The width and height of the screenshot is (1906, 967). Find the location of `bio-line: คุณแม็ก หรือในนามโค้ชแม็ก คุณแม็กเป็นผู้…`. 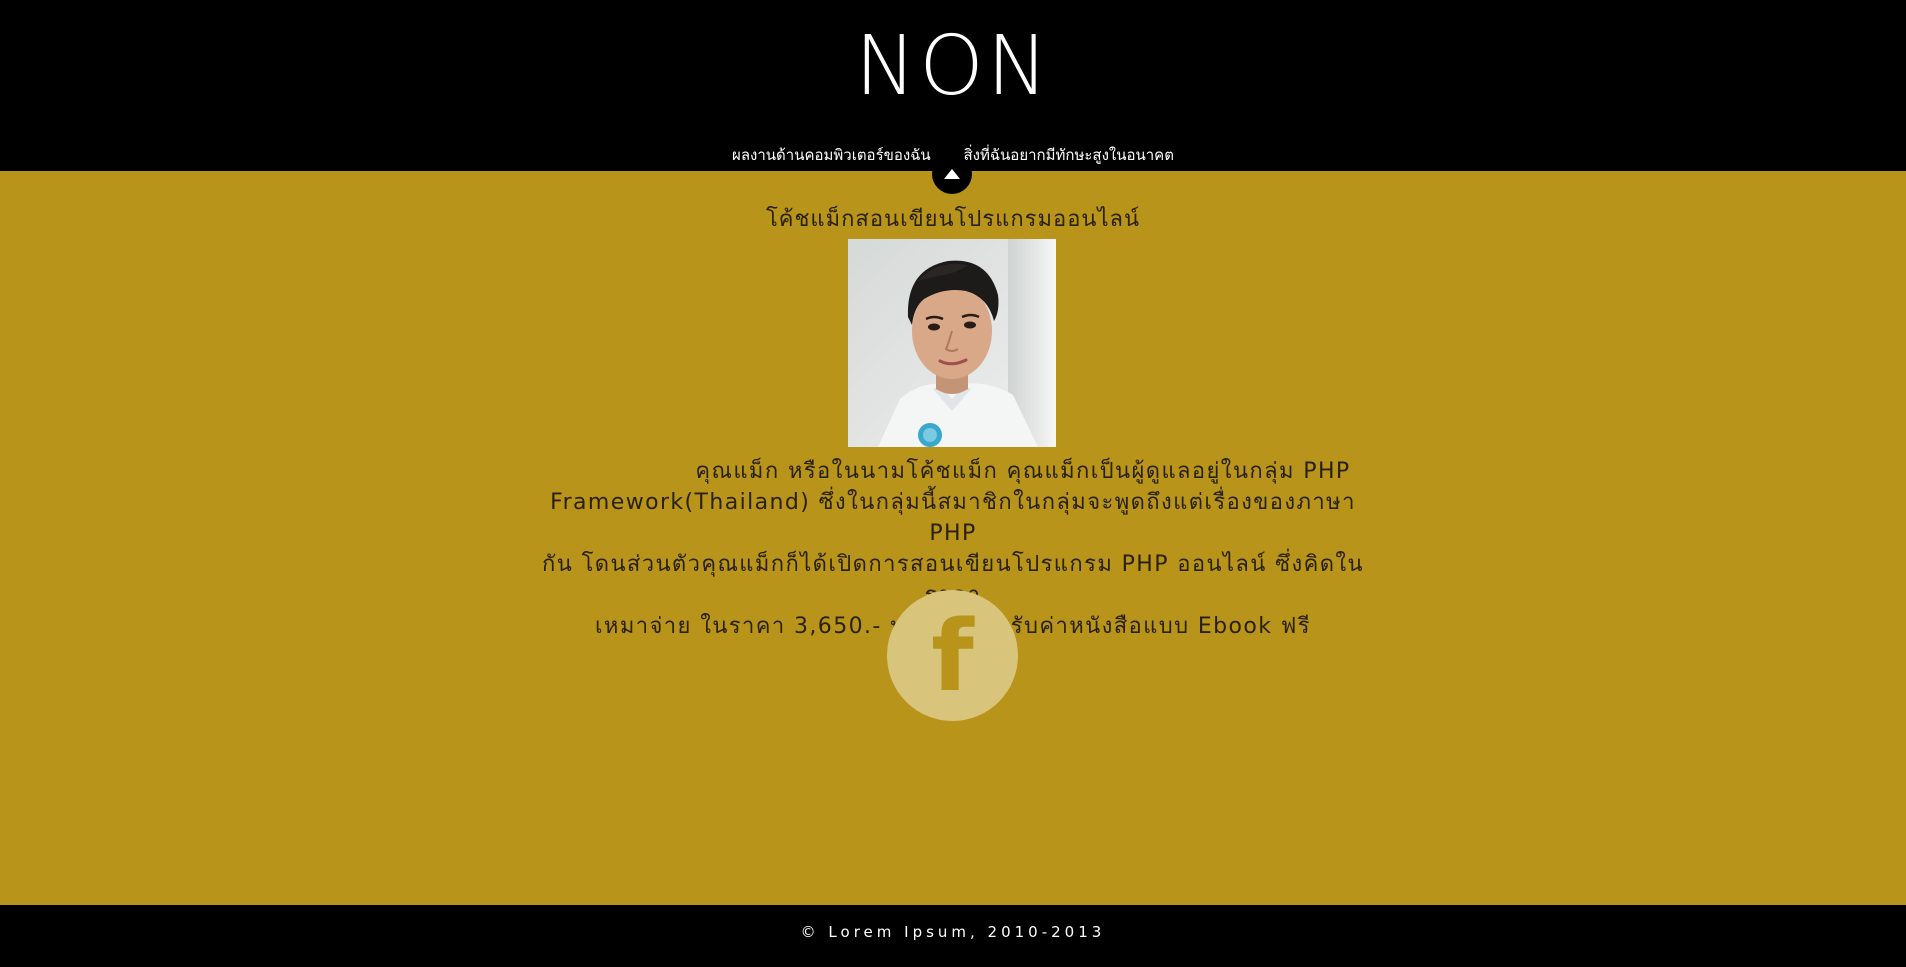

bio-line: คุณแม็ก หรือในนามโค้ชแม็ก คุณแม็กเป็นผู้… is located at coordinates (1023, 471).